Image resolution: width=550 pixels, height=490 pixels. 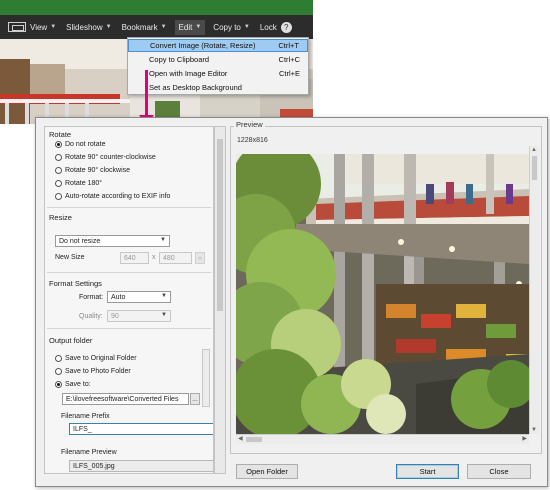 What do you see at coordinates (190, 27) in the screenshot?
I see `edit-menu-button: Edit ▼` at bounding box center [190, 27].